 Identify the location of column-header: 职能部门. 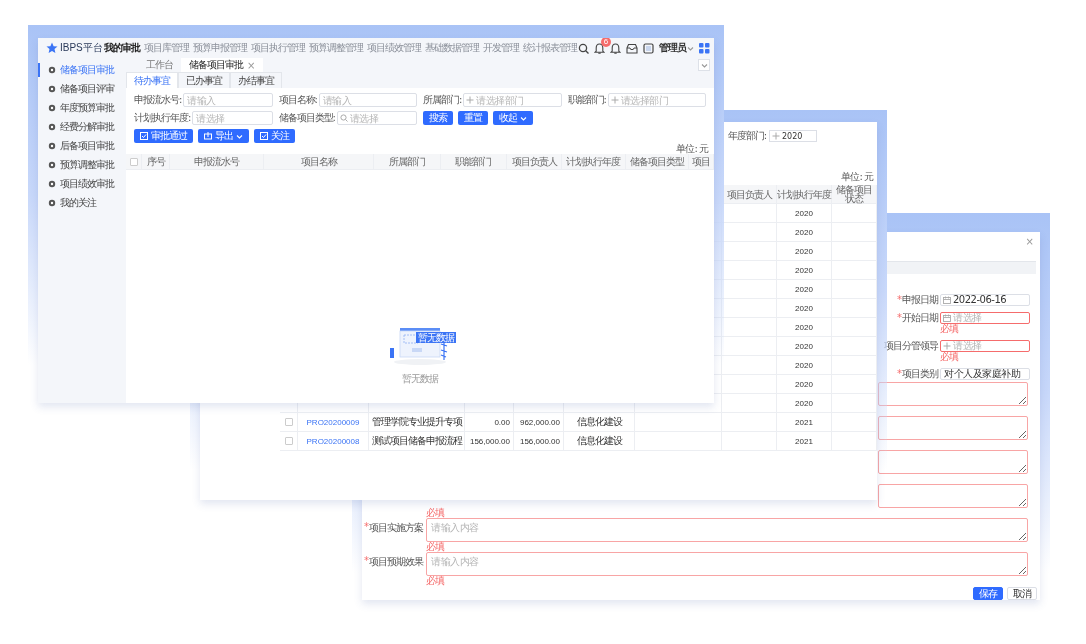
(473, 161).